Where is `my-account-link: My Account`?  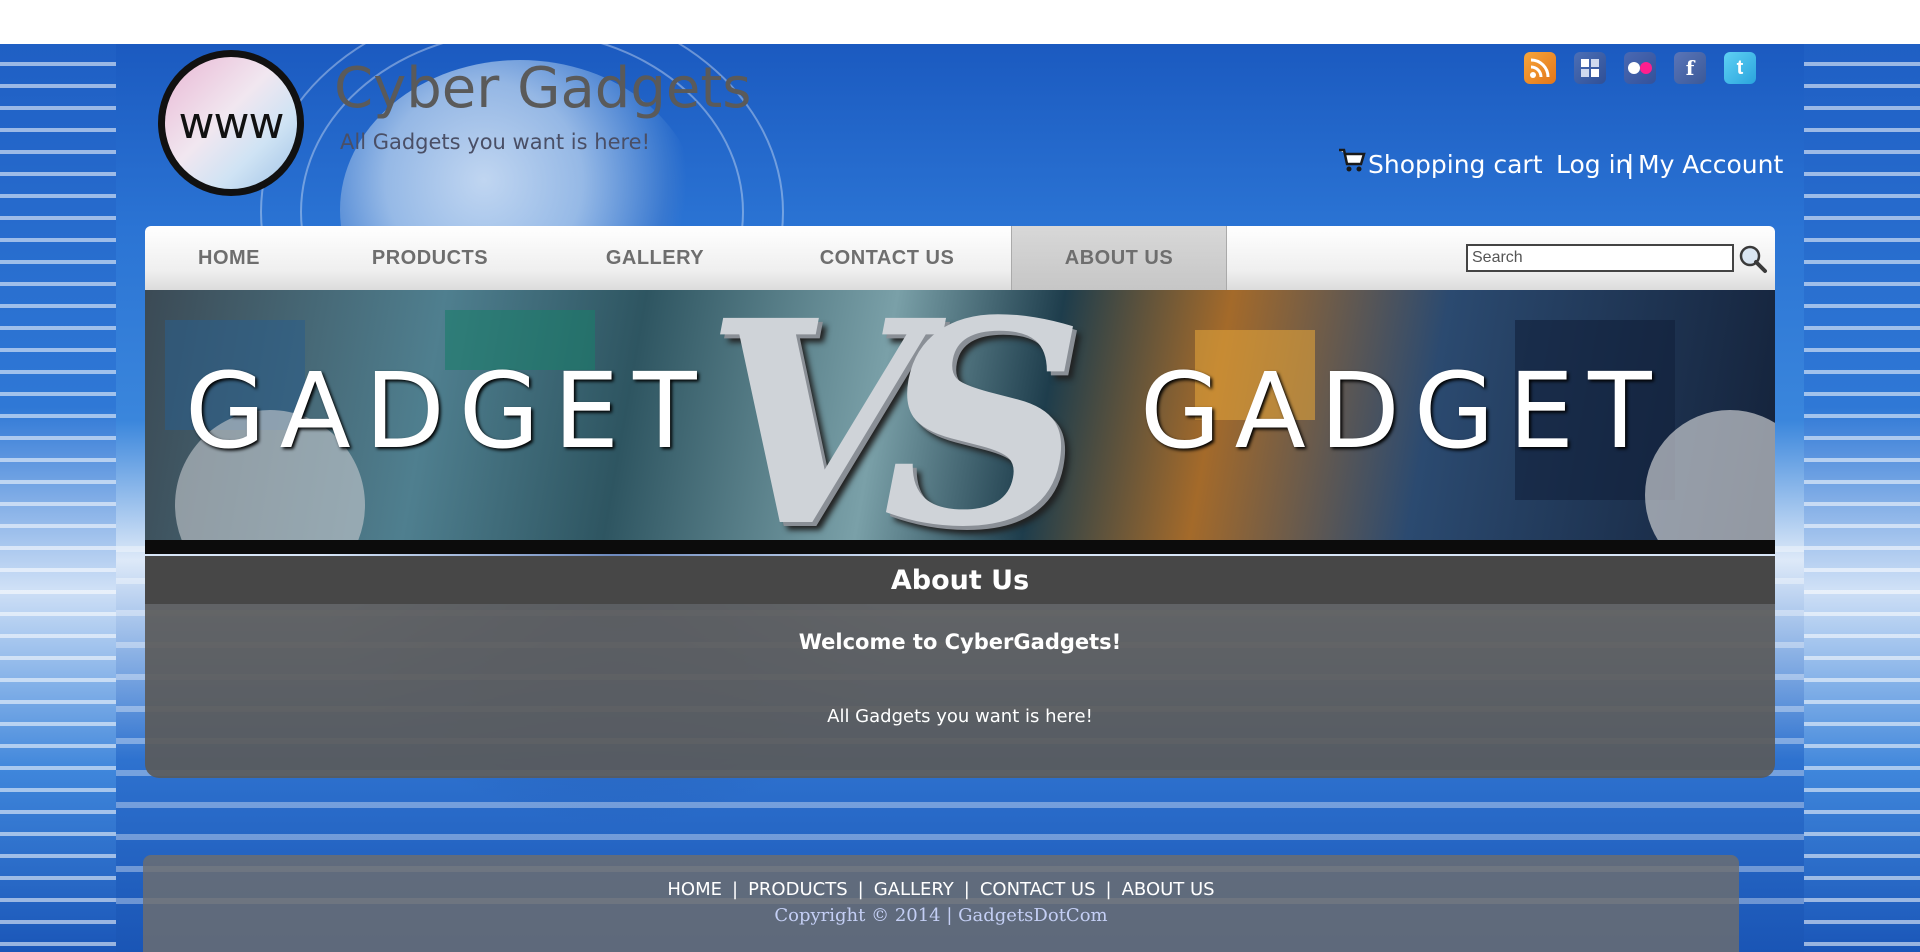 my-account-link: My Account is located at coordinates (1710, 164).